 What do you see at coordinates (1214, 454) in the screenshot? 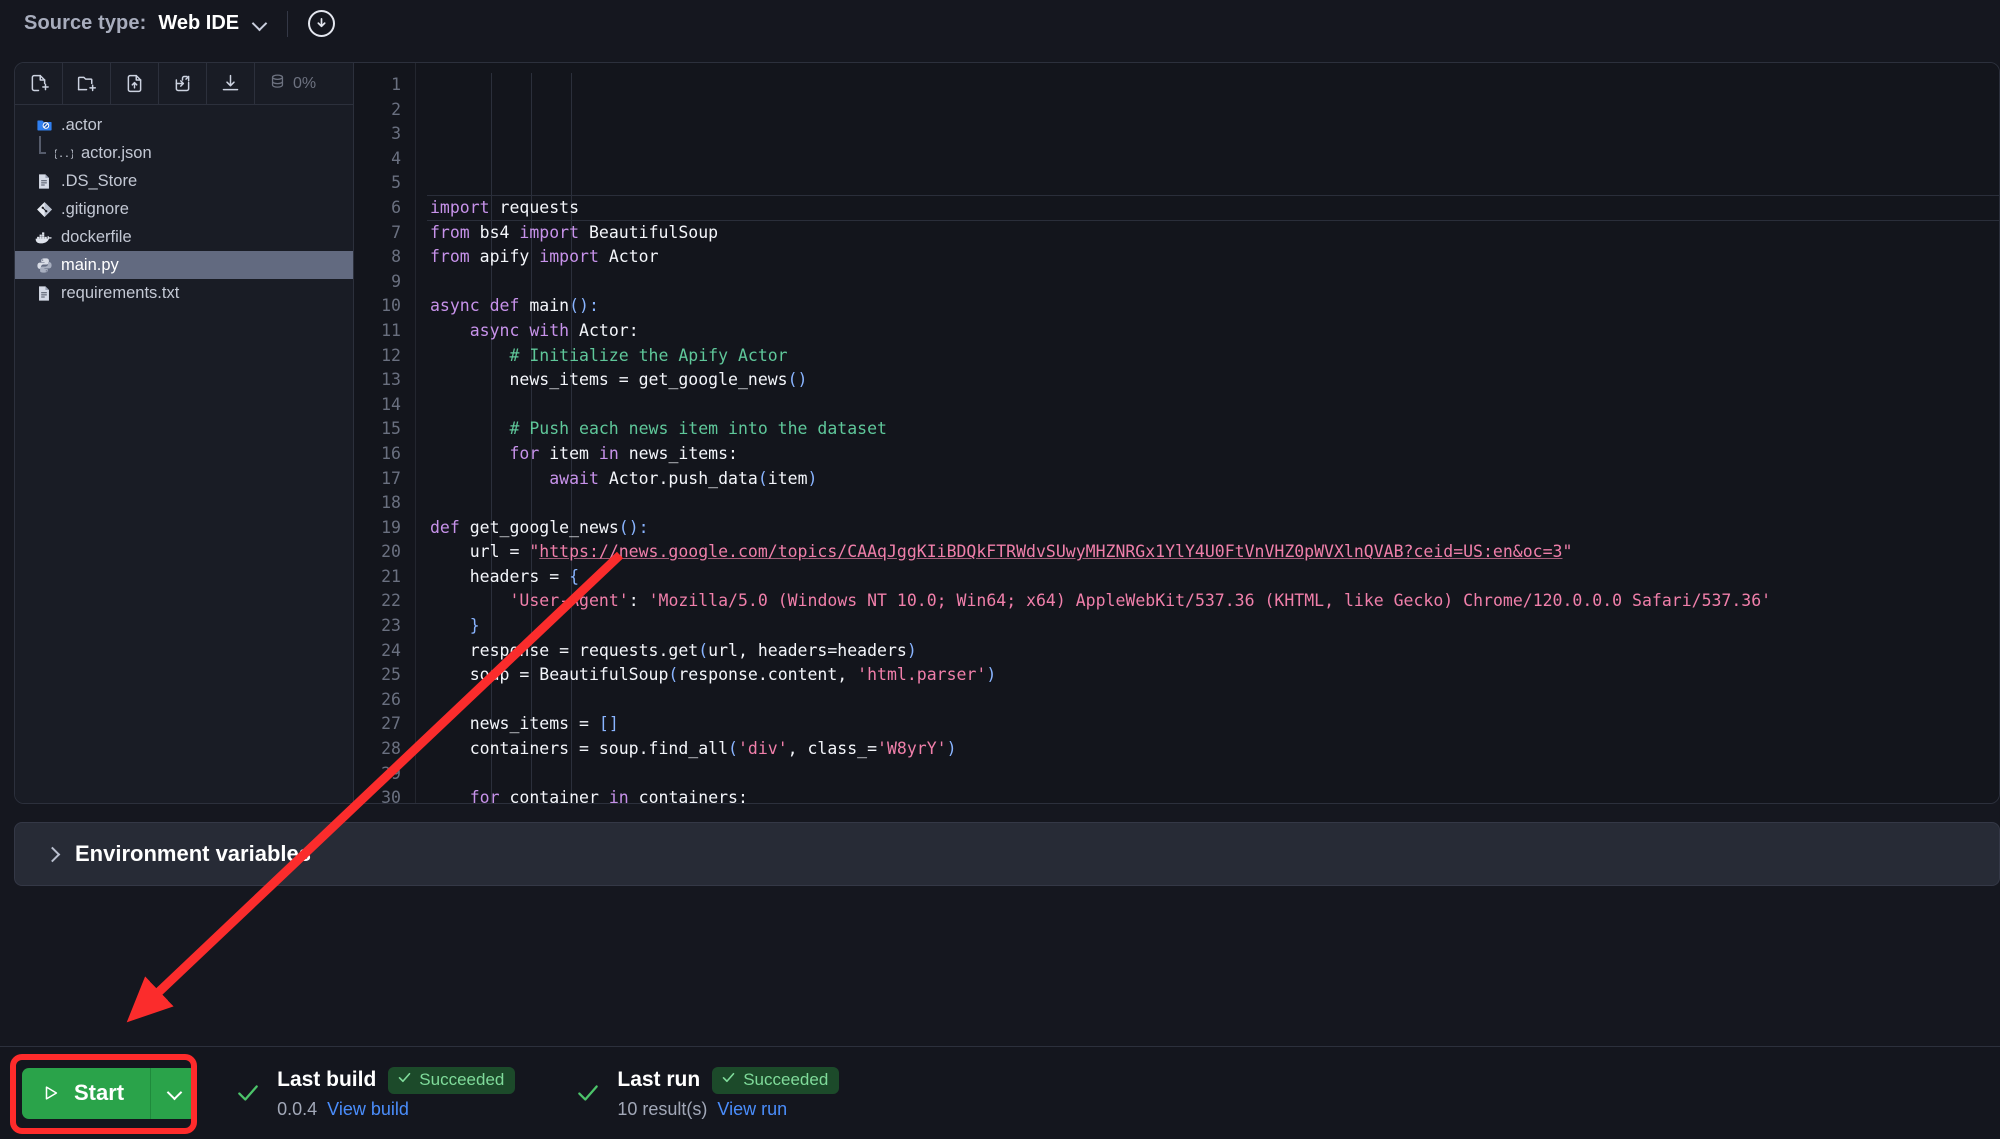
I see `code-line: for item in news_items:` at bounding box center [1214, 454].